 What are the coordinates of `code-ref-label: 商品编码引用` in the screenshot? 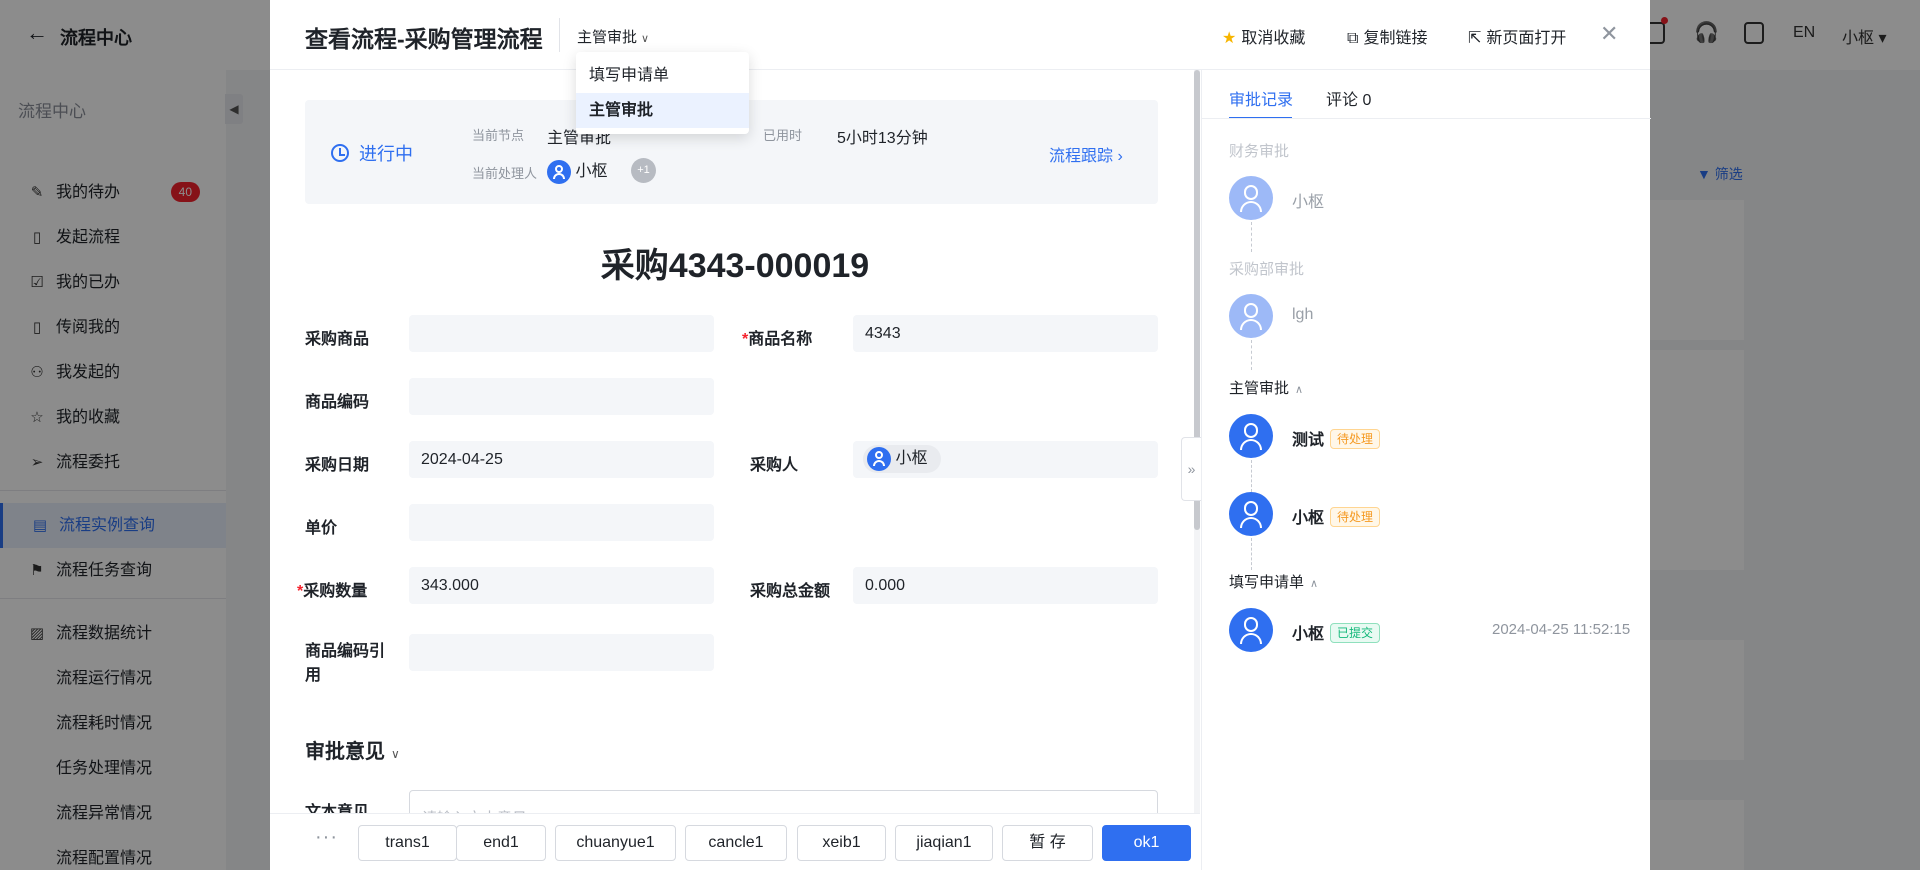 It's located at (345, 663).